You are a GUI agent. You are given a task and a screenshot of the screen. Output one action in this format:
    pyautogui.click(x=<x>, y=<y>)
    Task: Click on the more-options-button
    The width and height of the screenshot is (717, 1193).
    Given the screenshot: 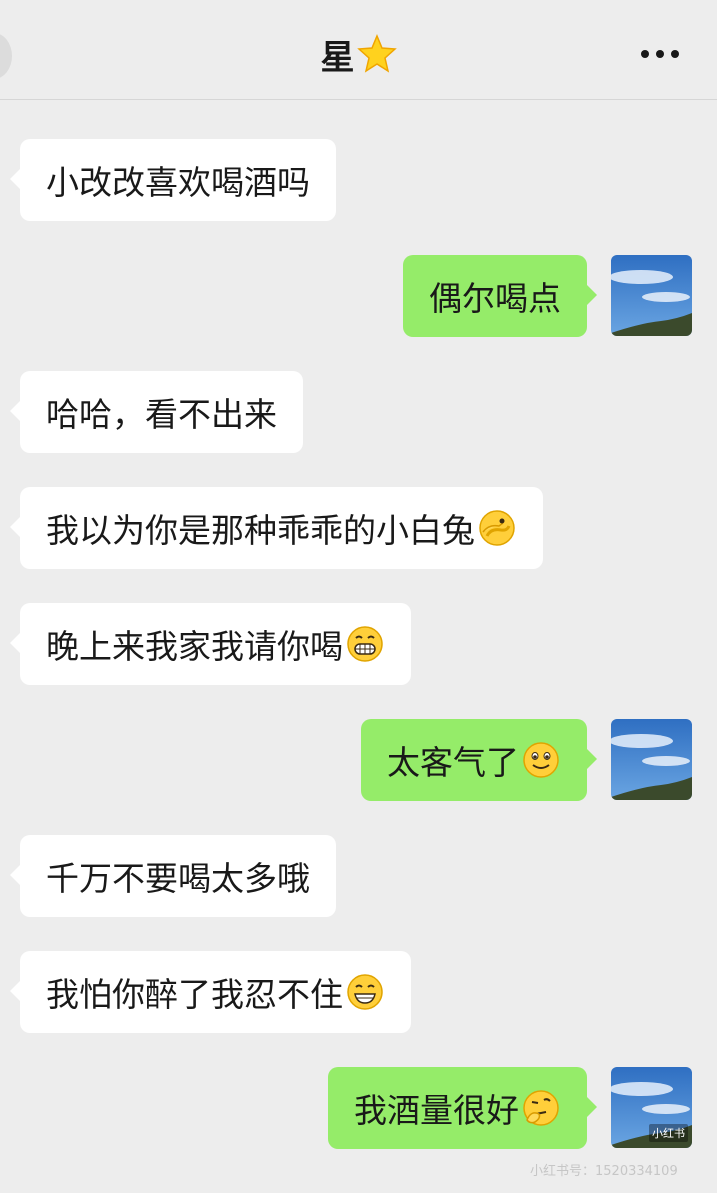 What is the action you would take?
    pyautogui.click(x=660, y=54)
    